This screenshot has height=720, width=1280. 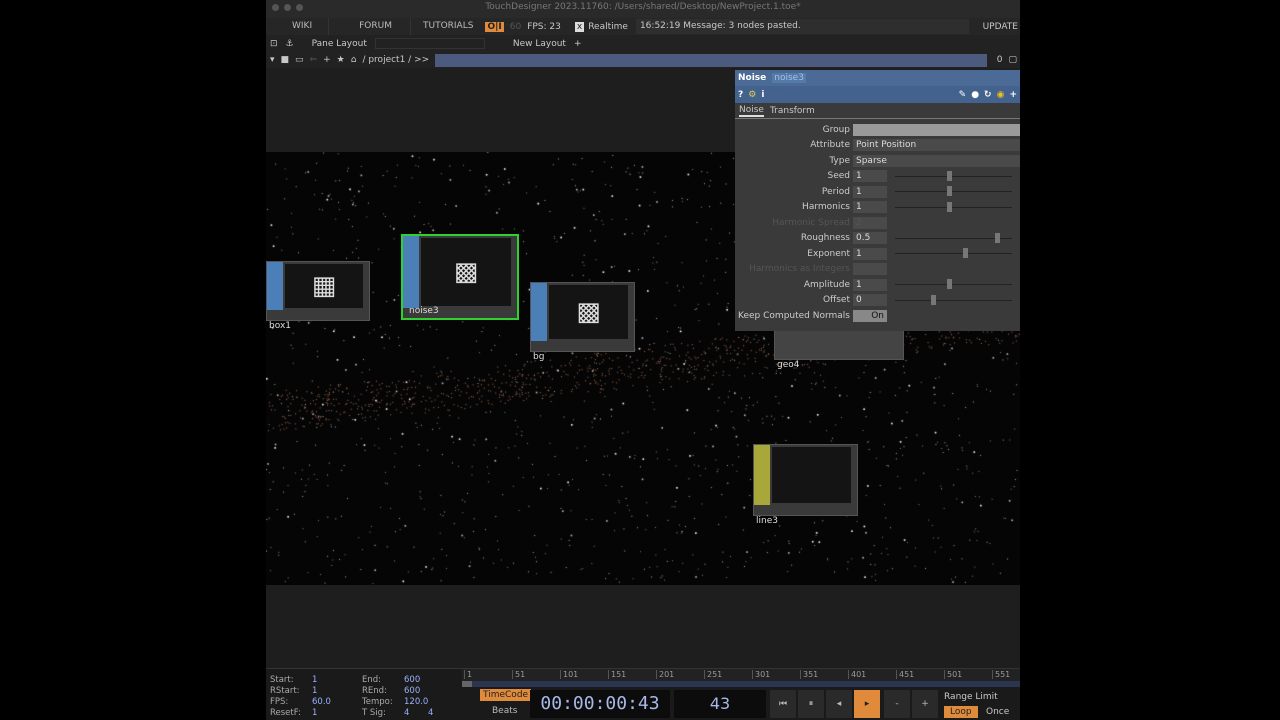 I want to click on resetf-label: ResetF:, so click(x=285, y=713).